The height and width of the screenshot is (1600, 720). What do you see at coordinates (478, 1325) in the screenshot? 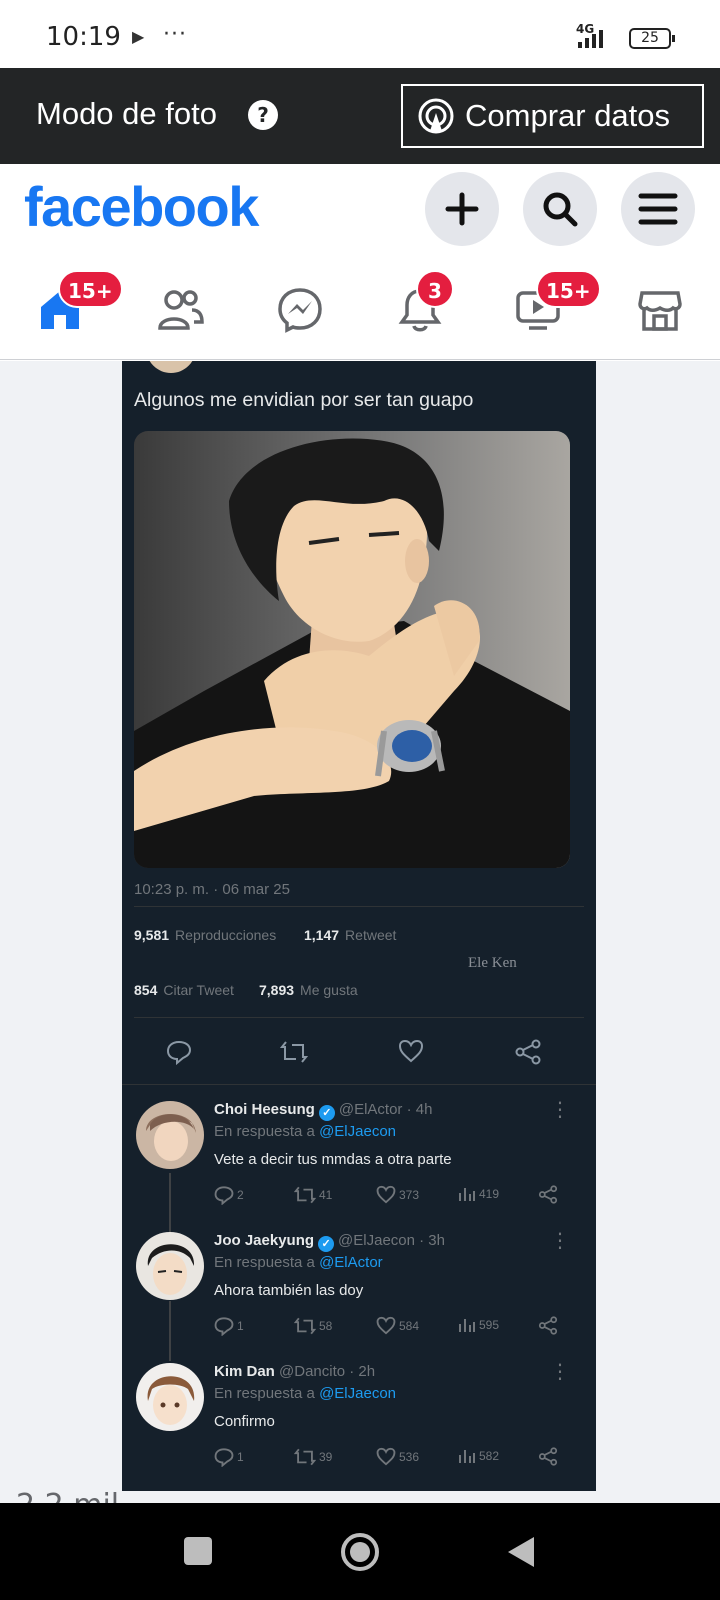
I see `views-count-button: 595` at bounding box center [478, 1325].